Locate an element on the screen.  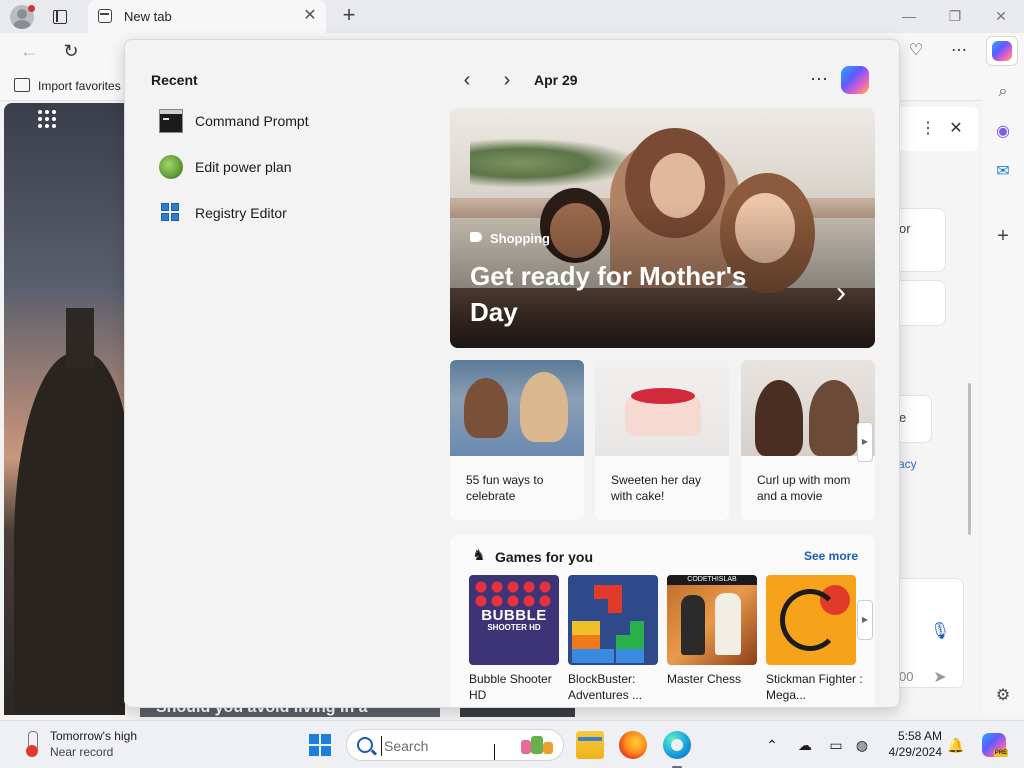
taskbar-search is located at coordinates (455, 745).